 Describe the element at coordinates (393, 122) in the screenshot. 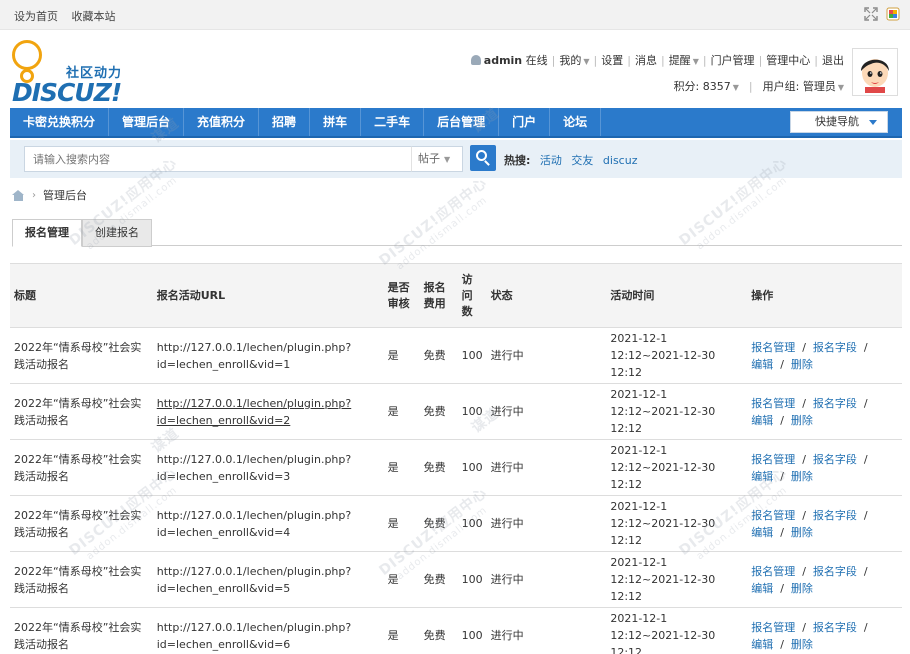

I see `nav-item-used-cars: 二手车` at that location.